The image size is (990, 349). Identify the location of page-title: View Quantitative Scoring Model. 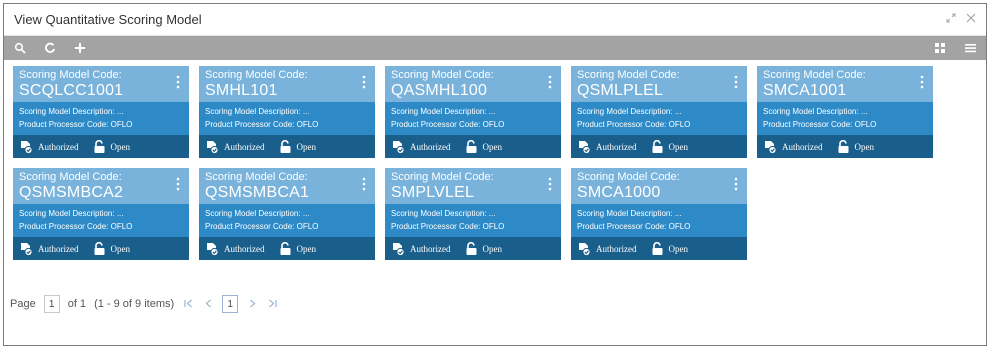
(108, 19).